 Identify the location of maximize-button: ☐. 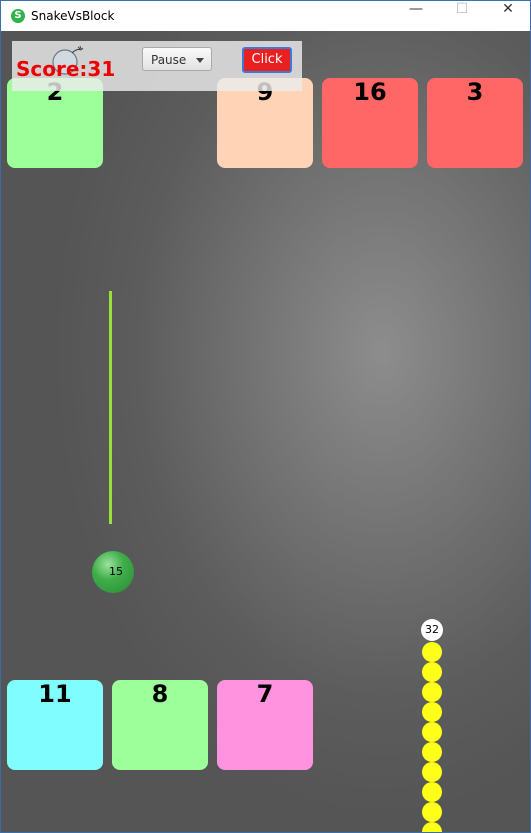
(462, 16).